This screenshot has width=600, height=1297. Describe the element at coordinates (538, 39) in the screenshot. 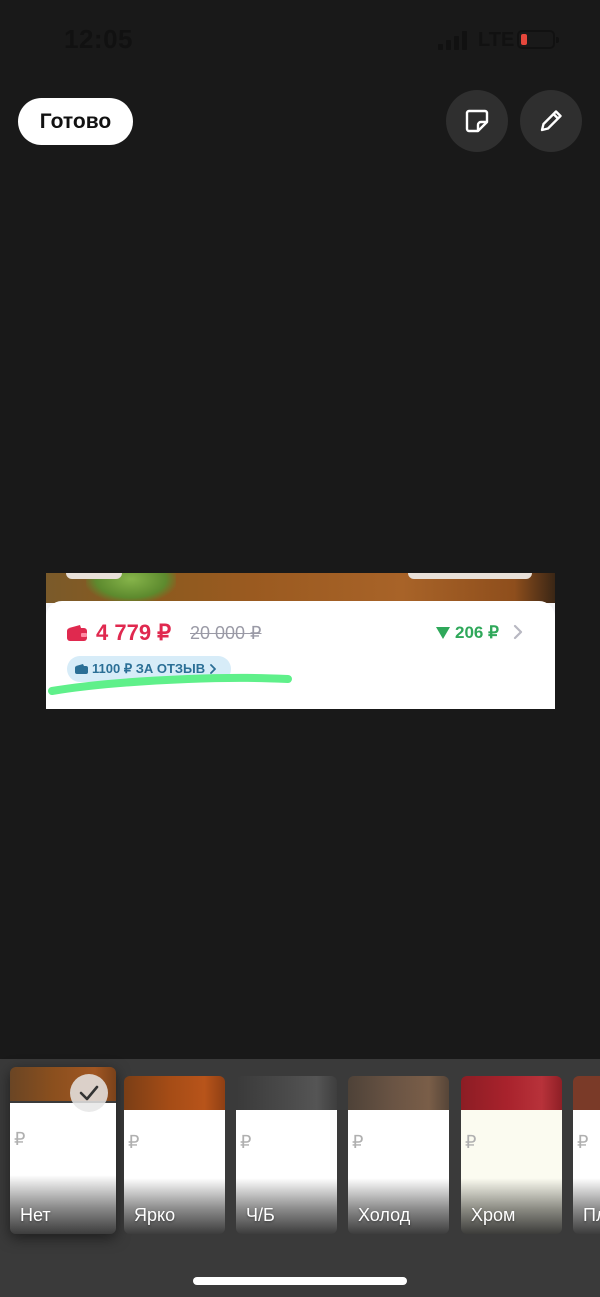

I see `battery-icon` at that location.